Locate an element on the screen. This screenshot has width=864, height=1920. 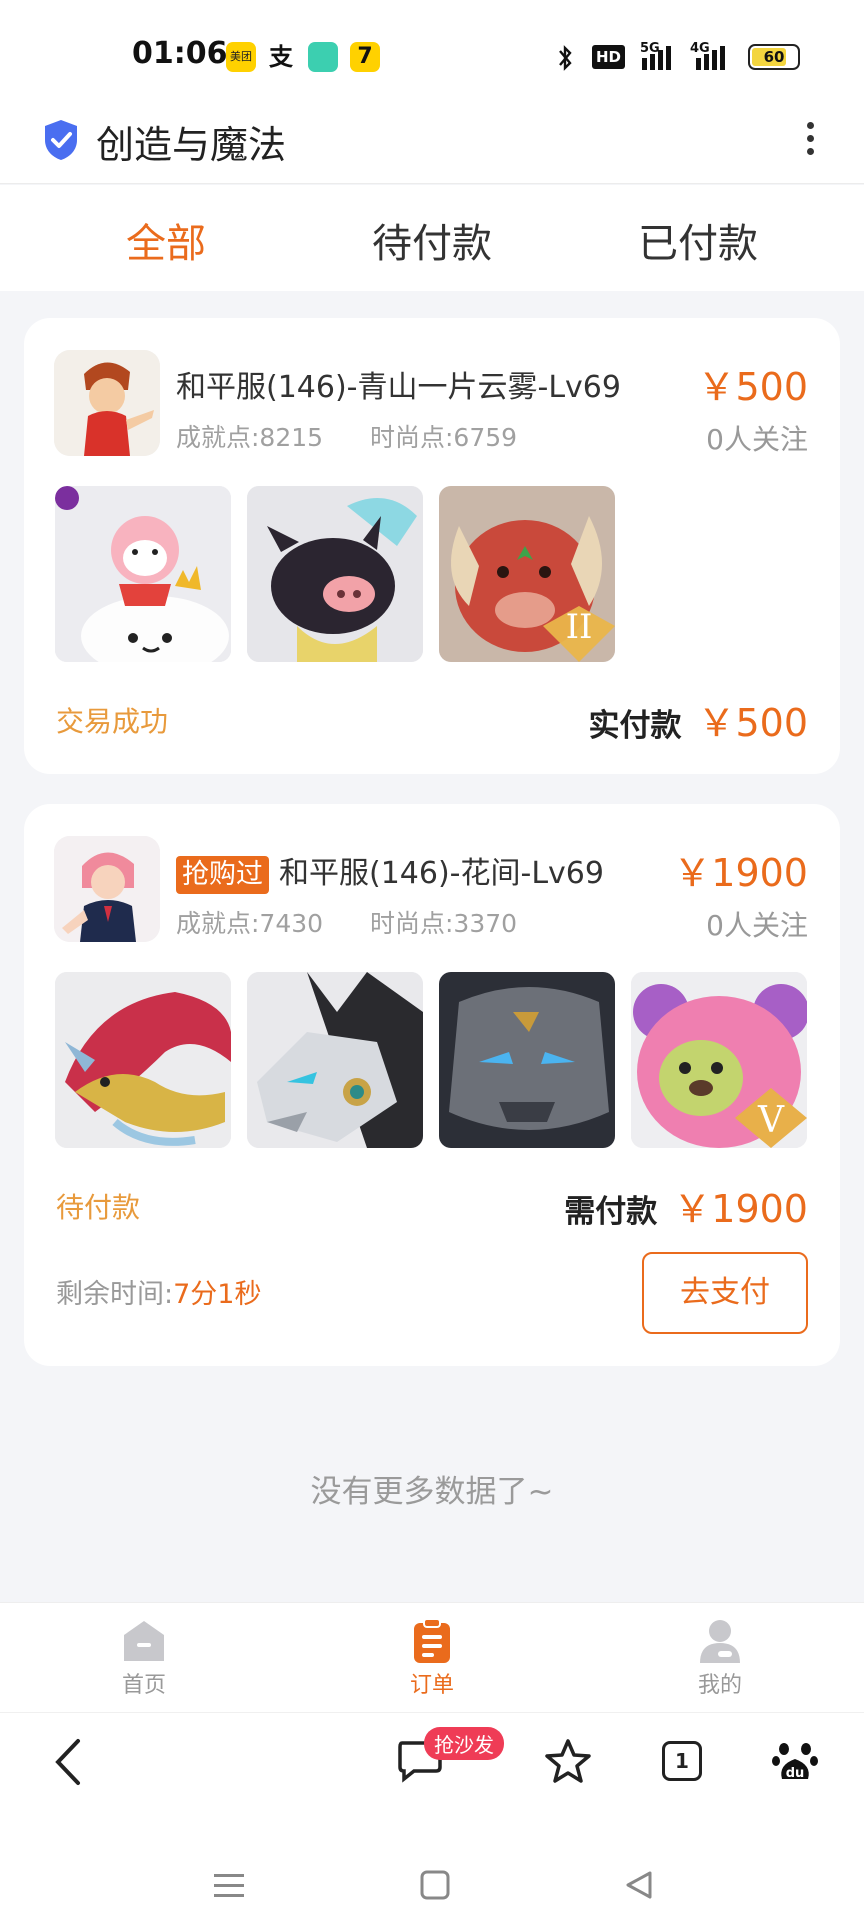
due-amount: ￥1900 is located at coordinates (740, 1209).